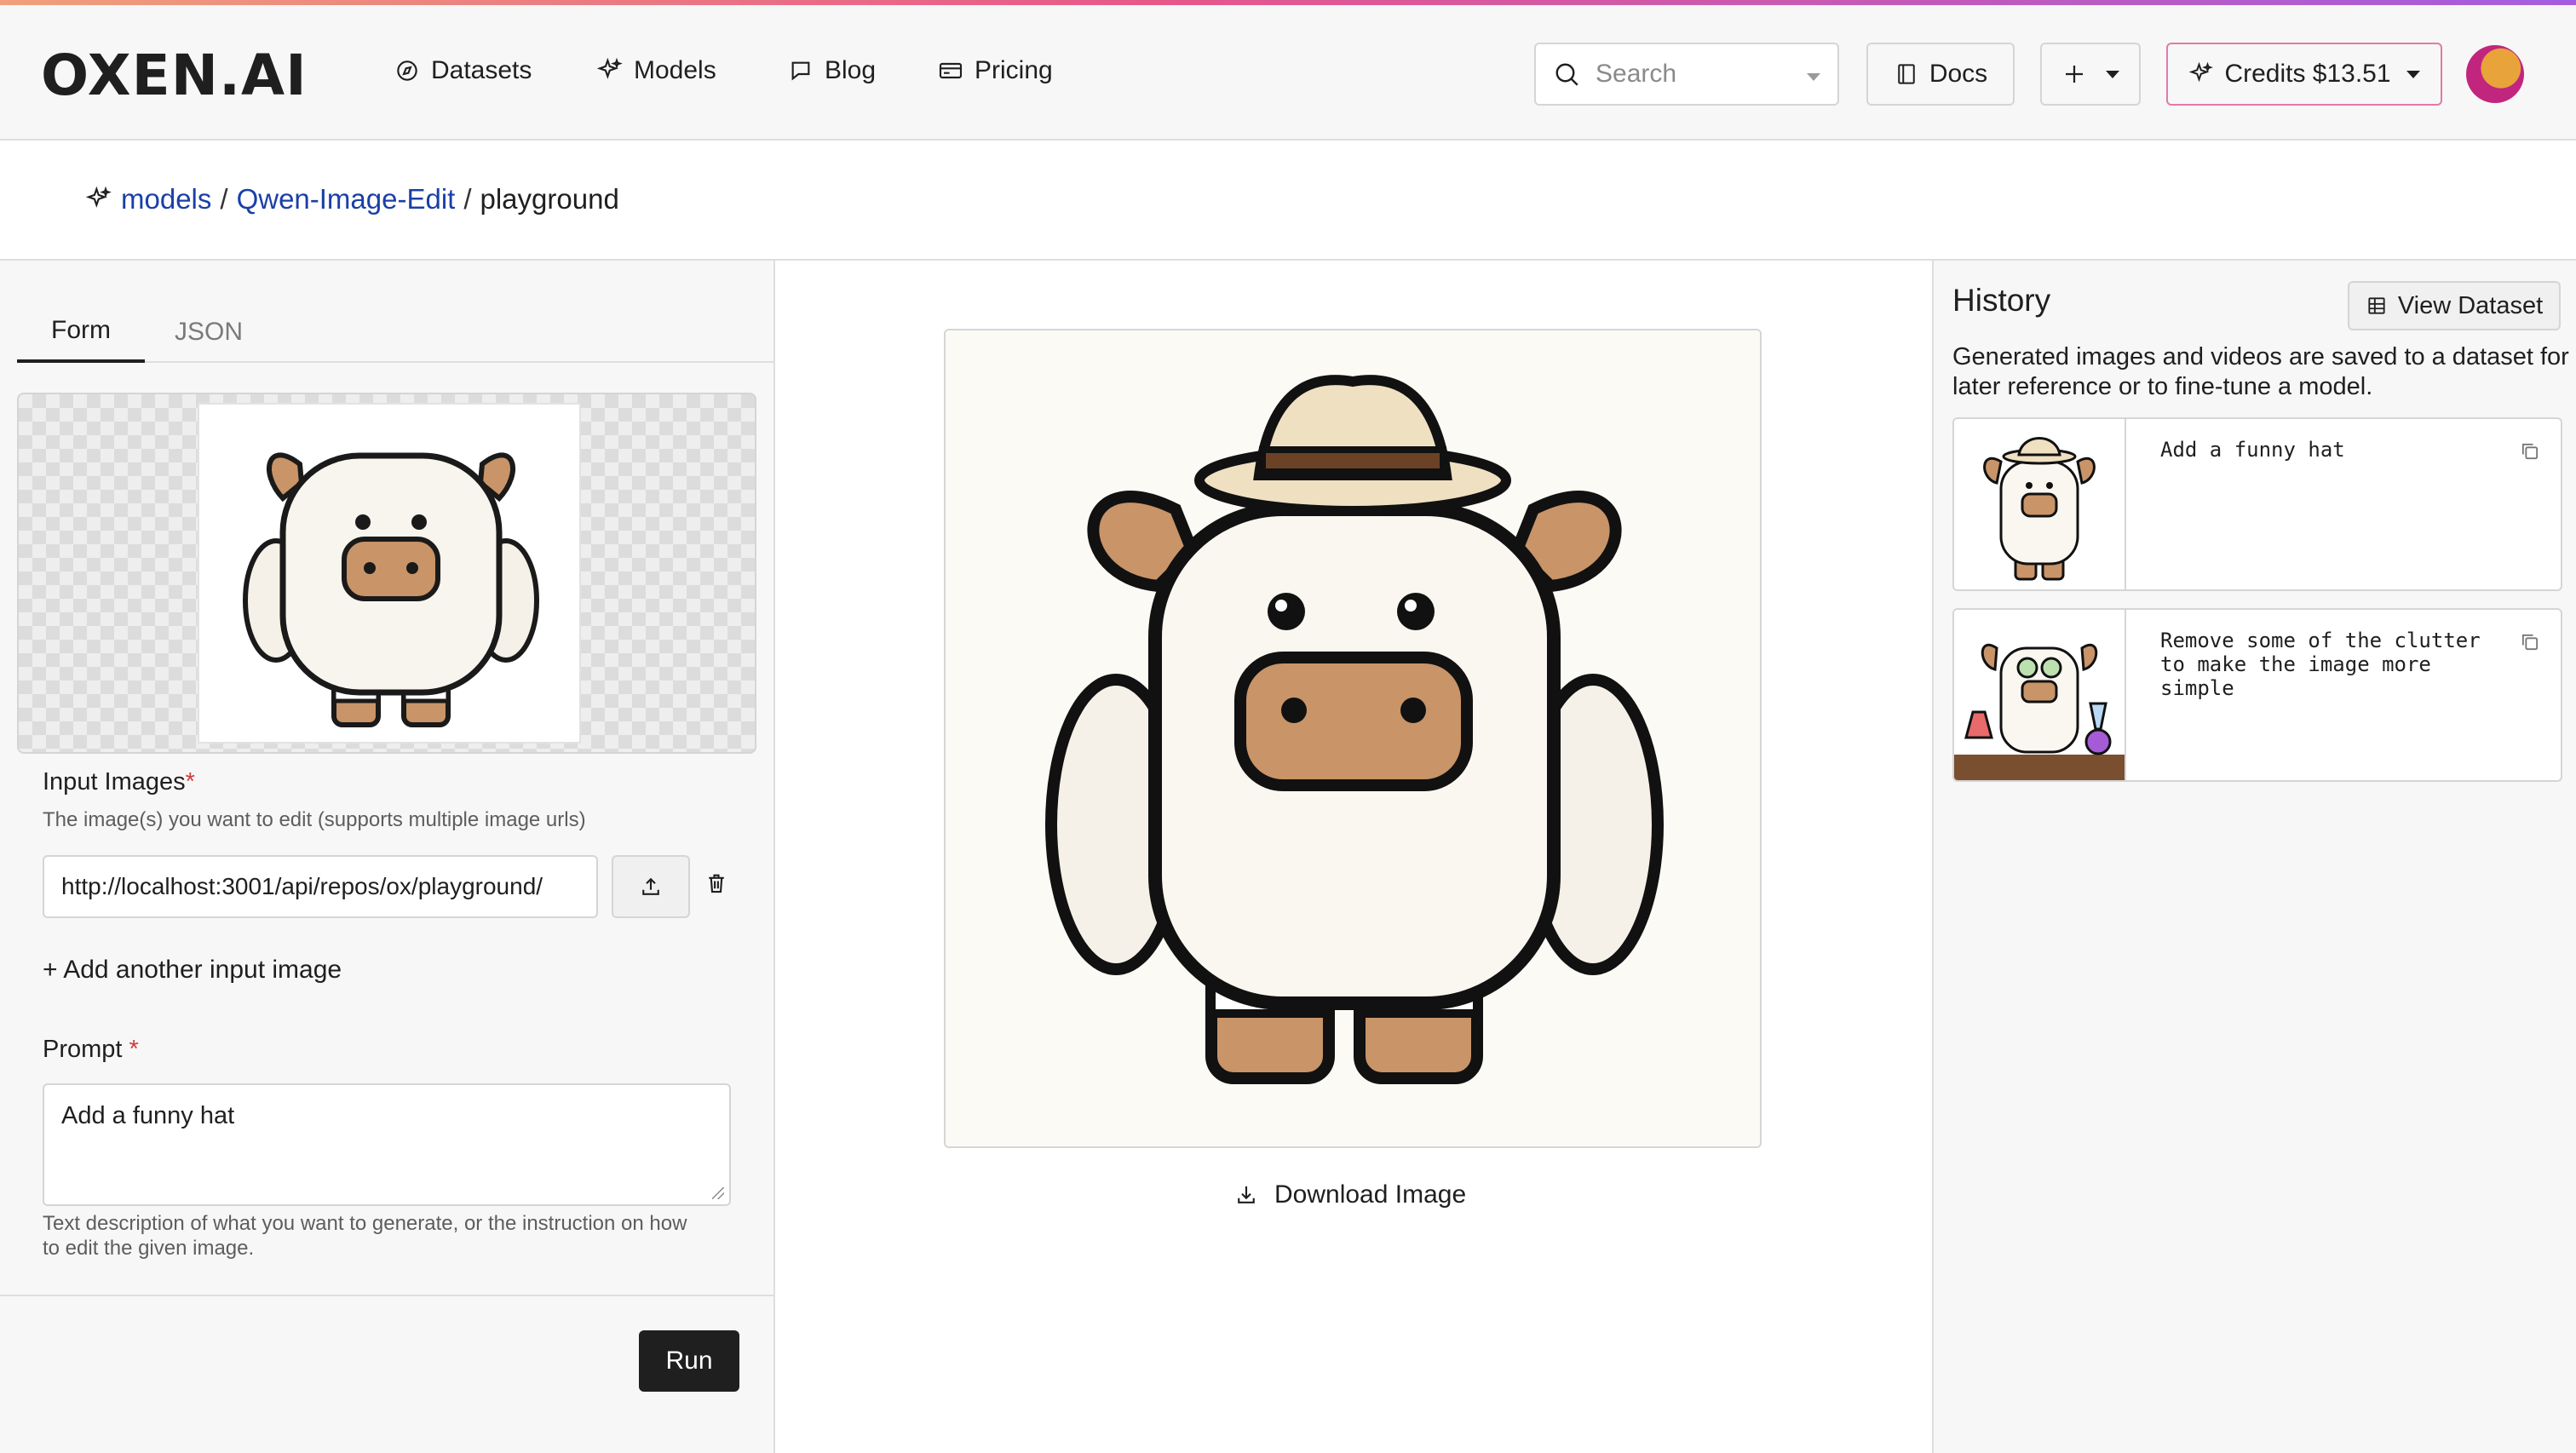 Image resolution: width=2576 pixels, height=1453 pixels. Describe the element at coordinates (387, 1144) in the screenshot. I see `prompt-textarea: Add a funny hat` at that location.